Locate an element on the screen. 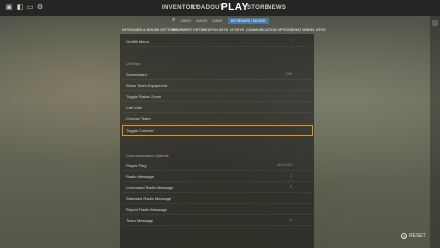 This screenshot has height=248, width=440. subnav-keyboard-mouse: KEYBOARD / MOUSE is located at coordinates (248, 20).